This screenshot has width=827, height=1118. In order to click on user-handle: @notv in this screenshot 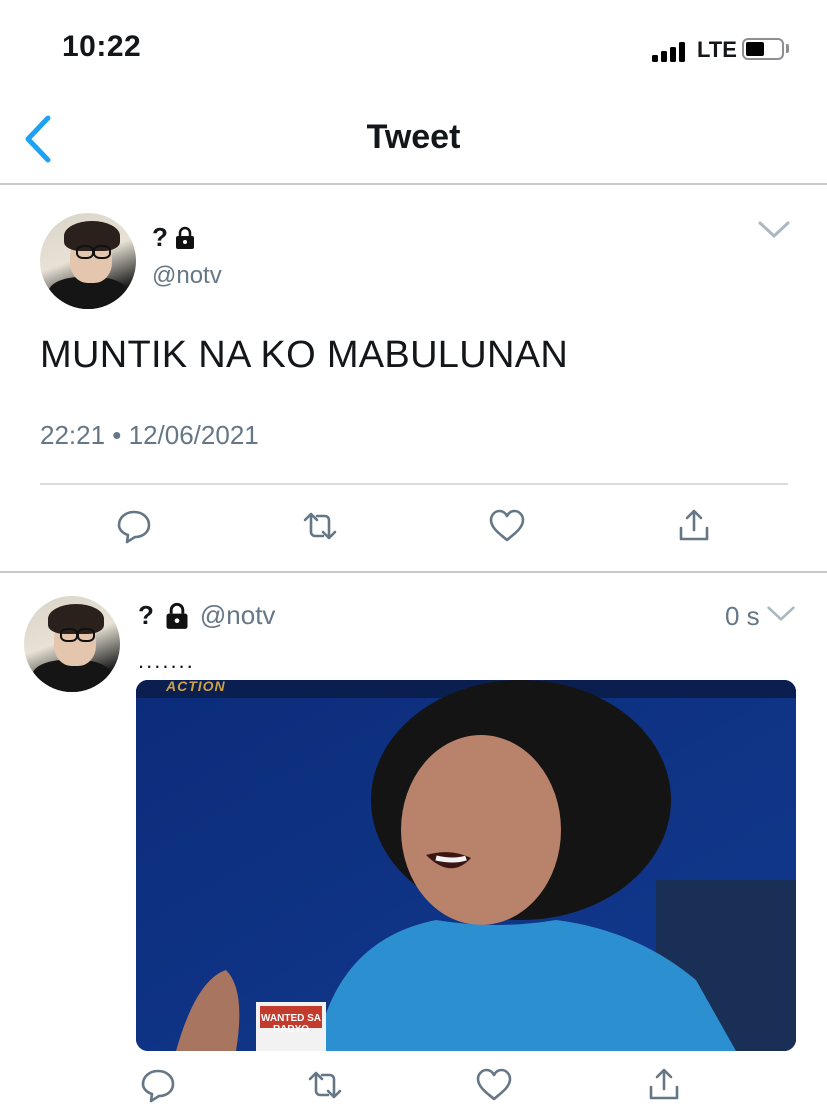, I will do `click(187, 276)`.